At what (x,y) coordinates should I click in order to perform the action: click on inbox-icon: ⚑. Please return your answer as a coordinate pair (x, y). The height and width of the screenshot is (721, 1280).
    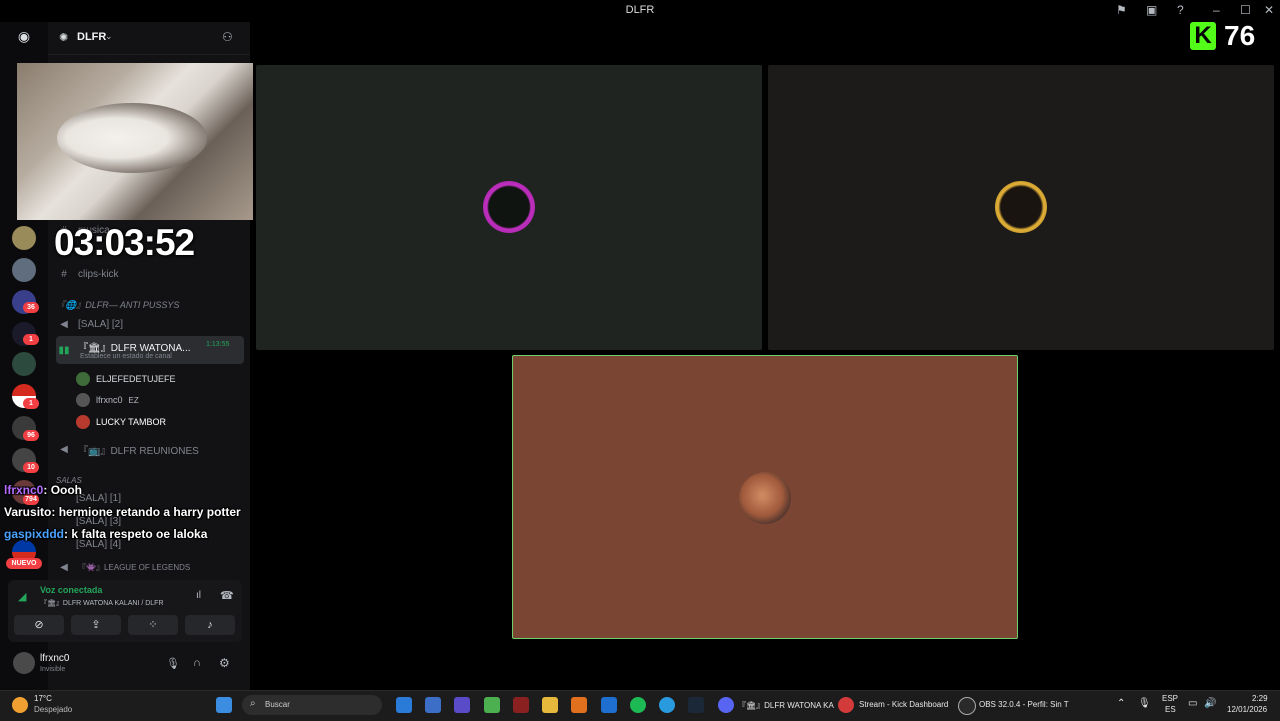
    Looking at the image, I should click on (1121, 10).